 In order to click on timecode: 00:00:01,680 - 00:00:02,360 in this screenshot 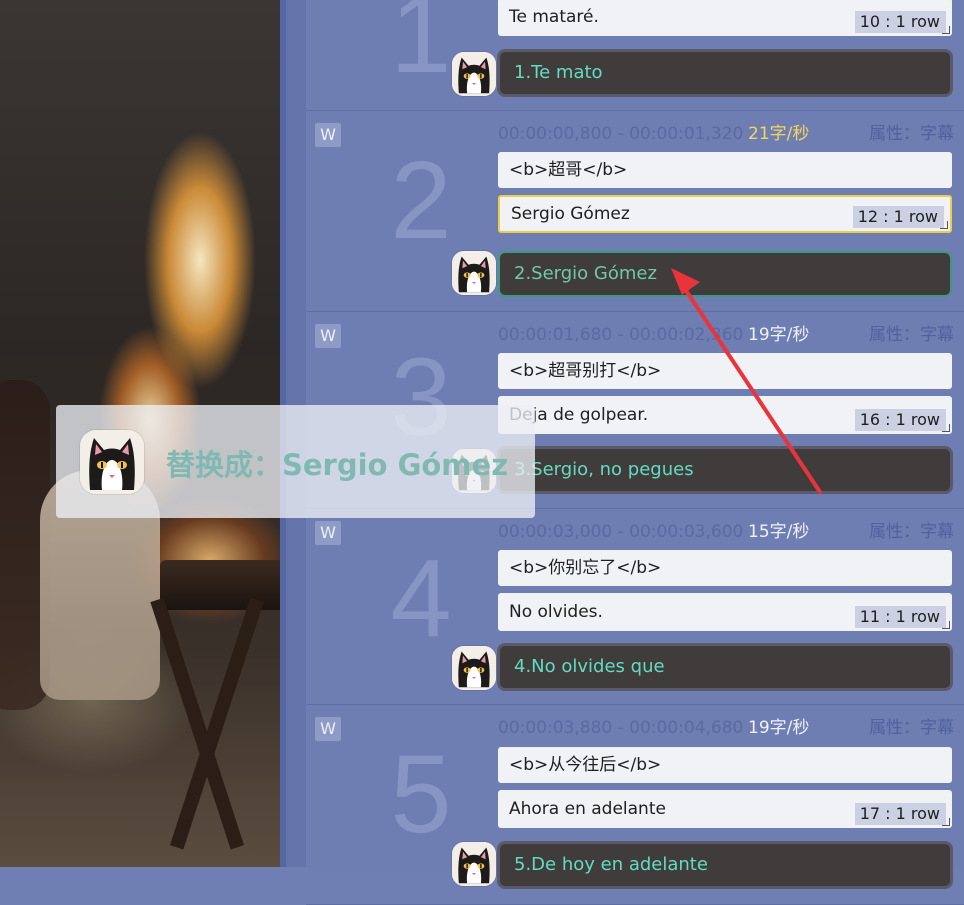, I will do `click(620, 335)`.